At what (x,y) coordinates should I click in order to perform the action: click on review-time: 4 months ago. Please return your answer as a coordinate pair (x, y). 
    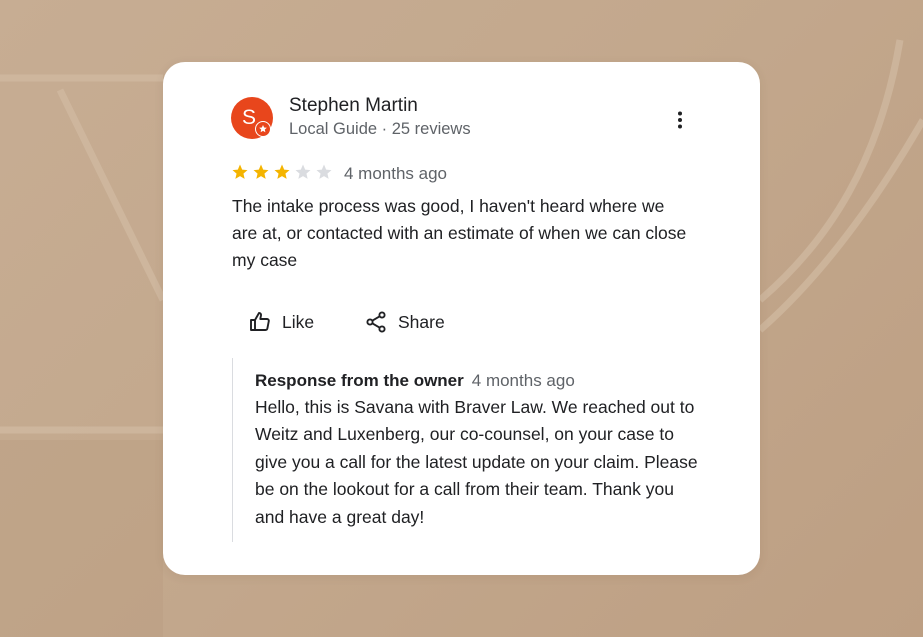
    Looking at the image, I should click on (396, 173).